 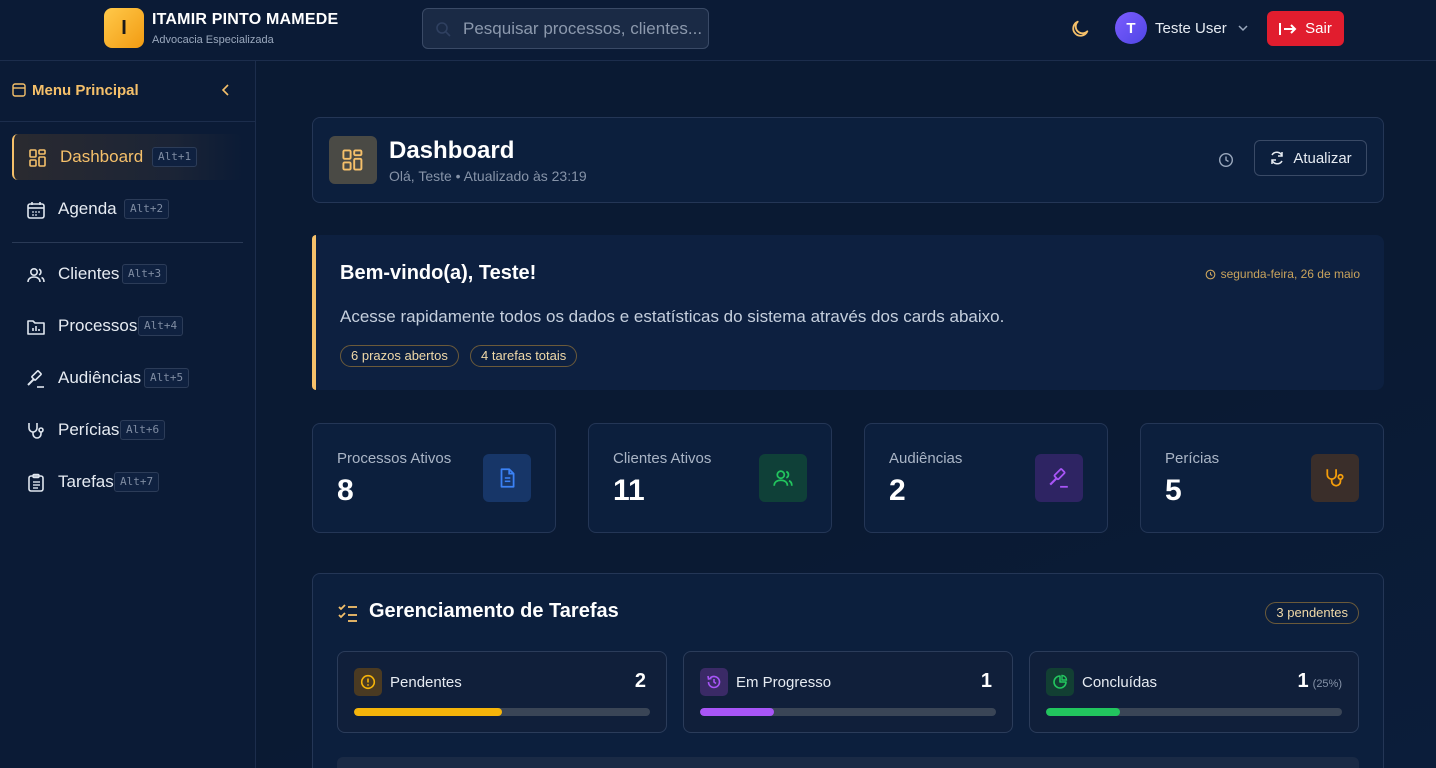 I want to click on refresh-label: Atualizar, so click(x=1322, y=158).